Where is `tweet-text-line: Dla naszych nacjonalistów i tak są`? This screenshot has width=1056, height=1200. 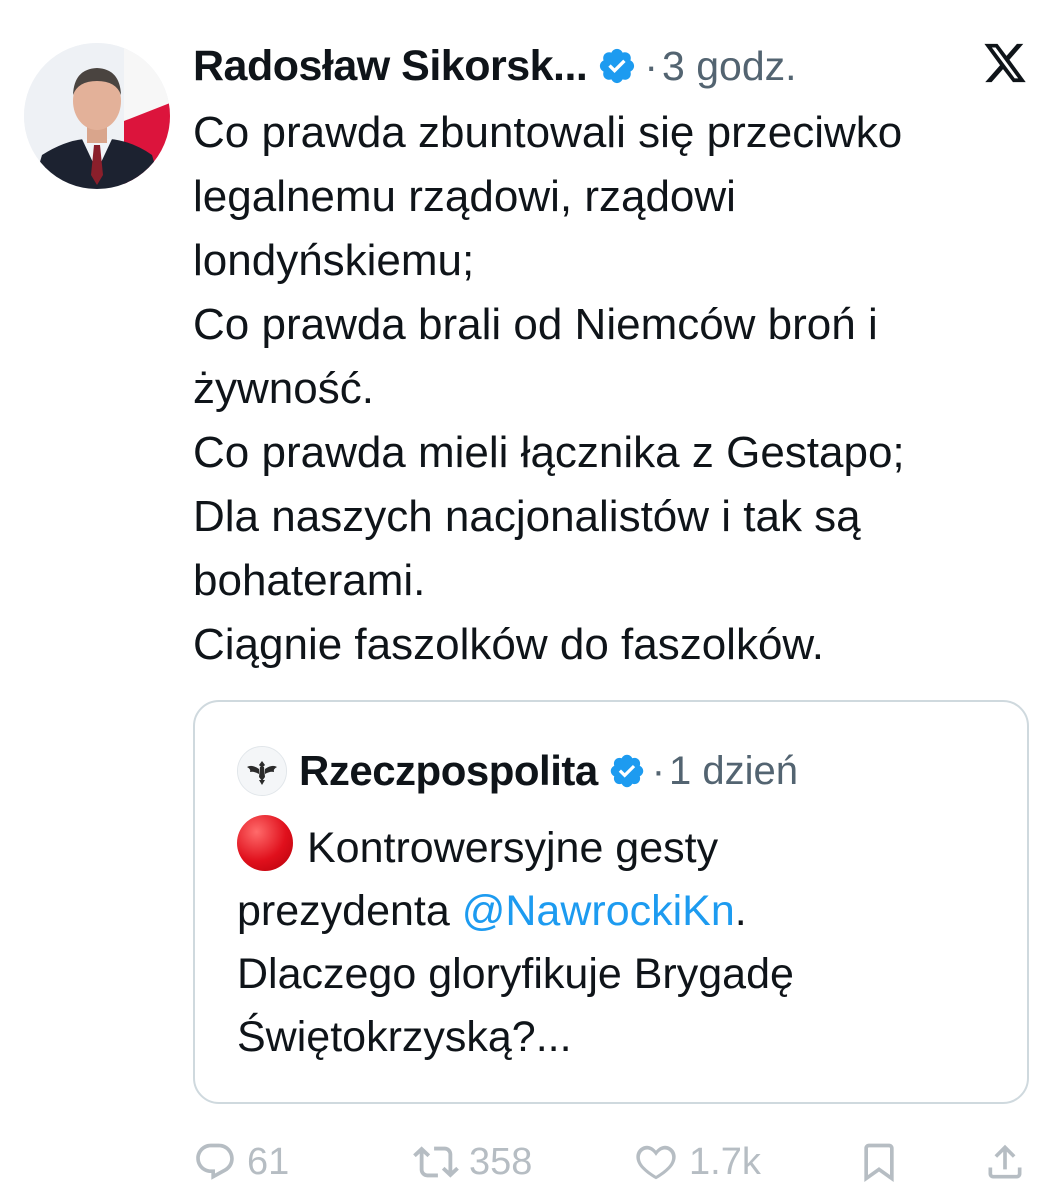
tweet-text-line: Dla naszych nacjonalistów i tak są is located at coordinates (527, 516).